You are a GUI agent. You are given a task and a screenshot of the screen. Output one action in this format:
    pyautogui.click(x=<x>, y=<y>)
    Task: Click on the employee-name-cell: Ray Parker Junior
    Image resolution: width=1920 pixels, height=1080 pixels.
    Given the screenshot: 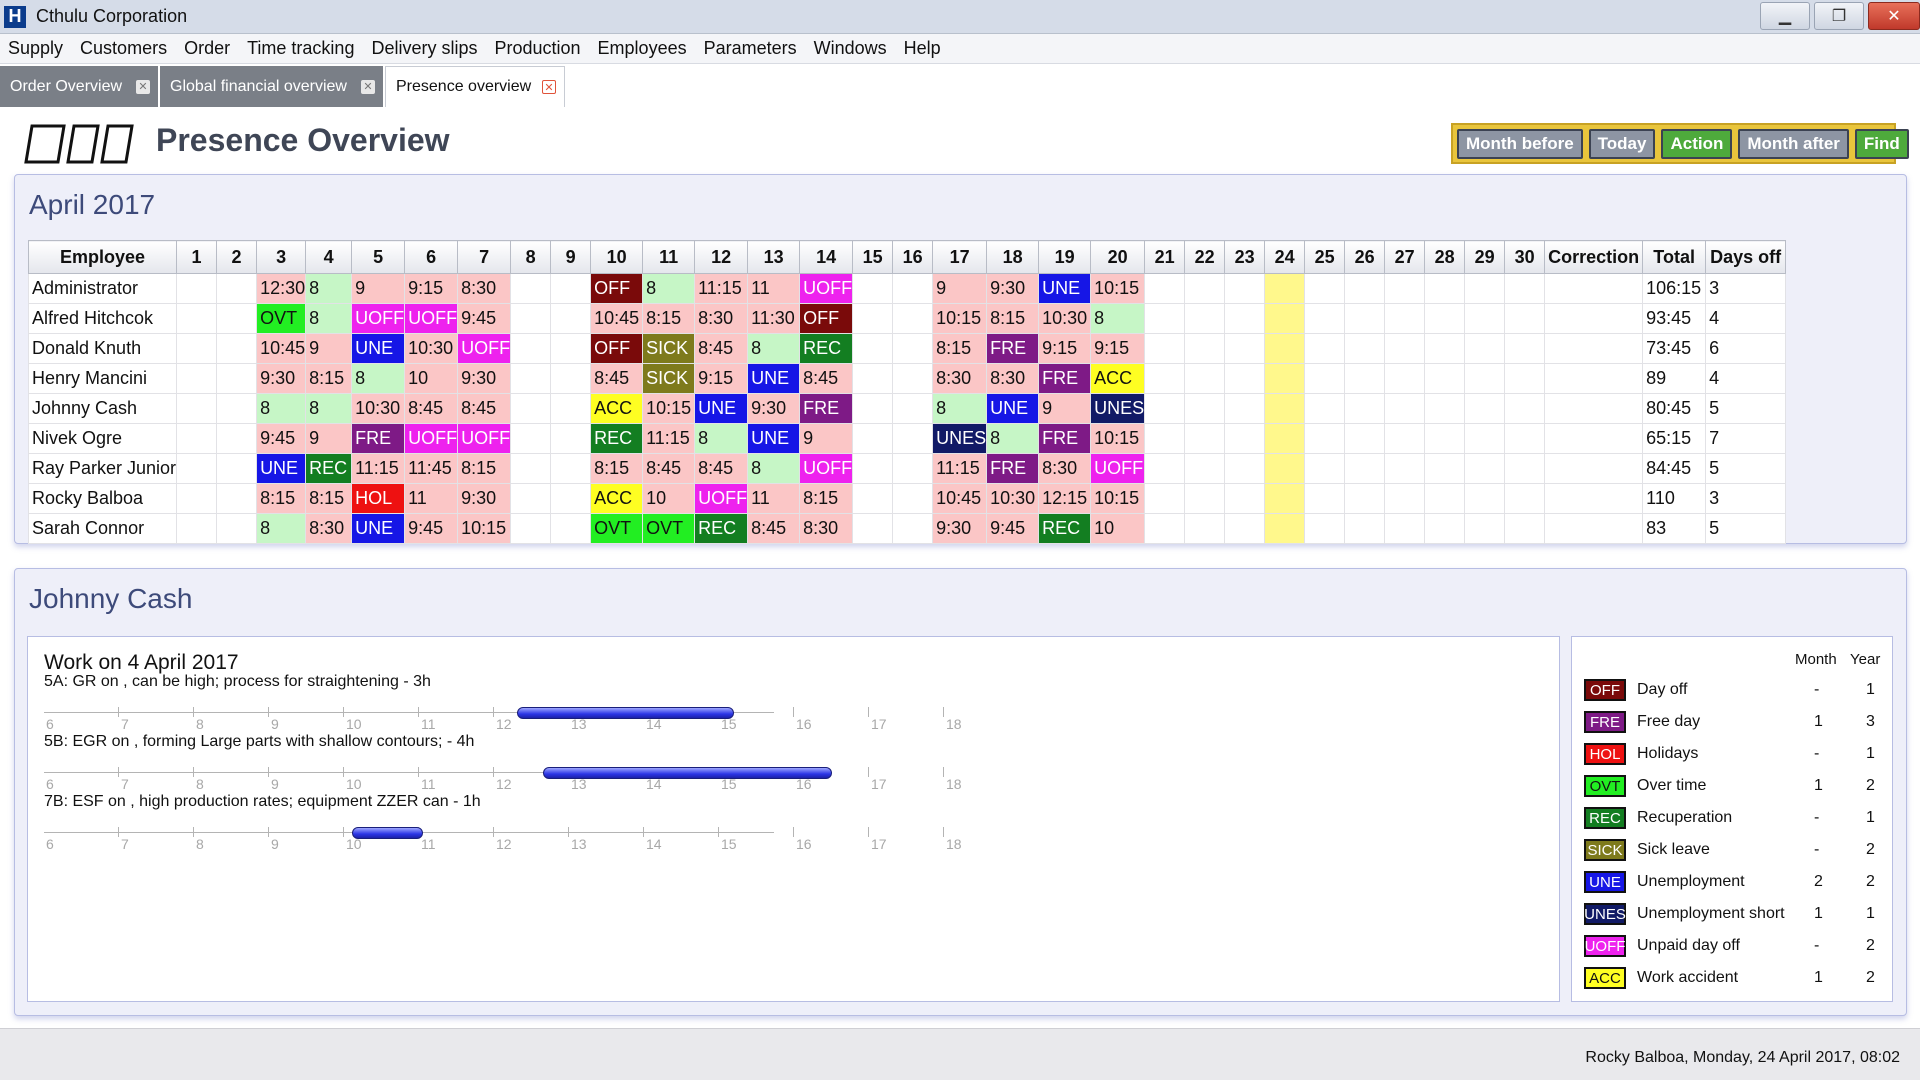 What is the action you would take?
    pyautogui.click(x=102, y=468)
    